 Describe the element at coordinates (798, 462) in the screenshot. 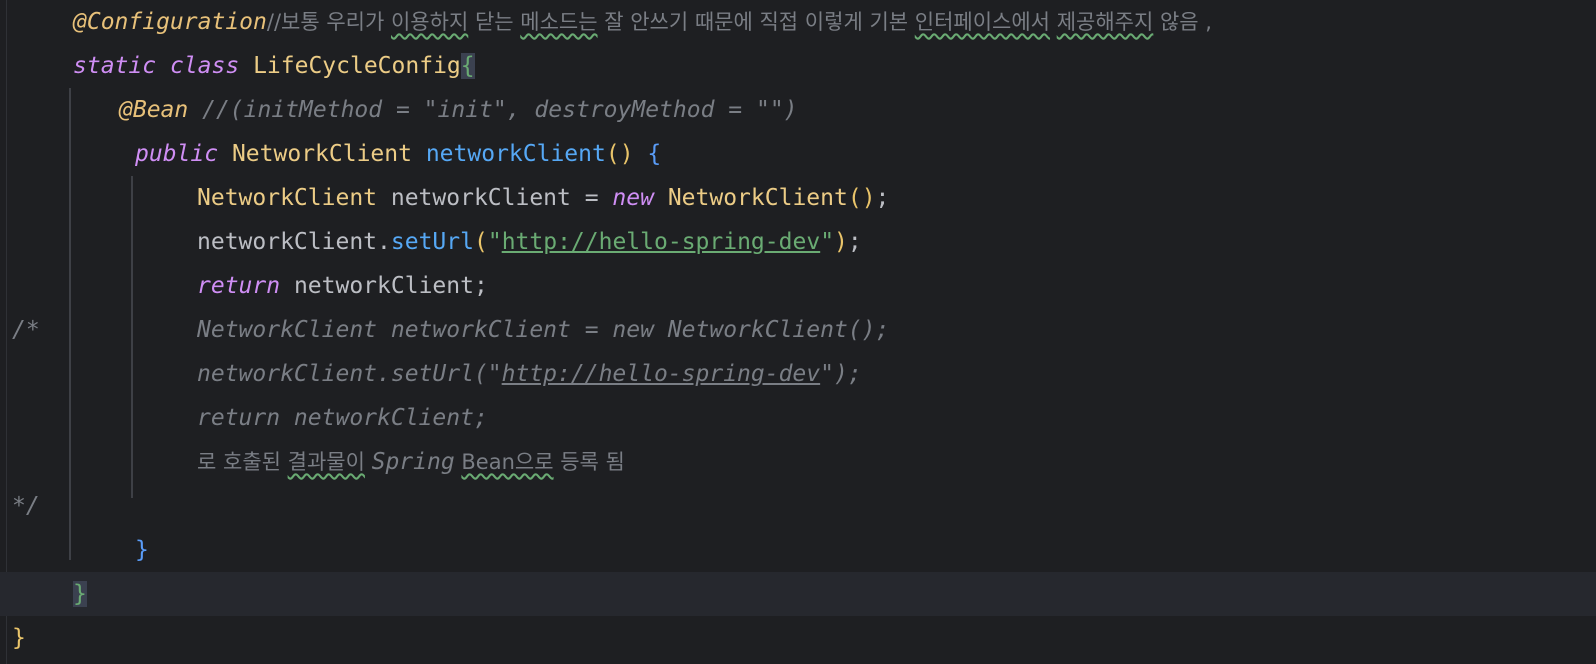

I see `code-line: 로 호출된 결과물이 Spring Bean으로 등록 됨` at that location.